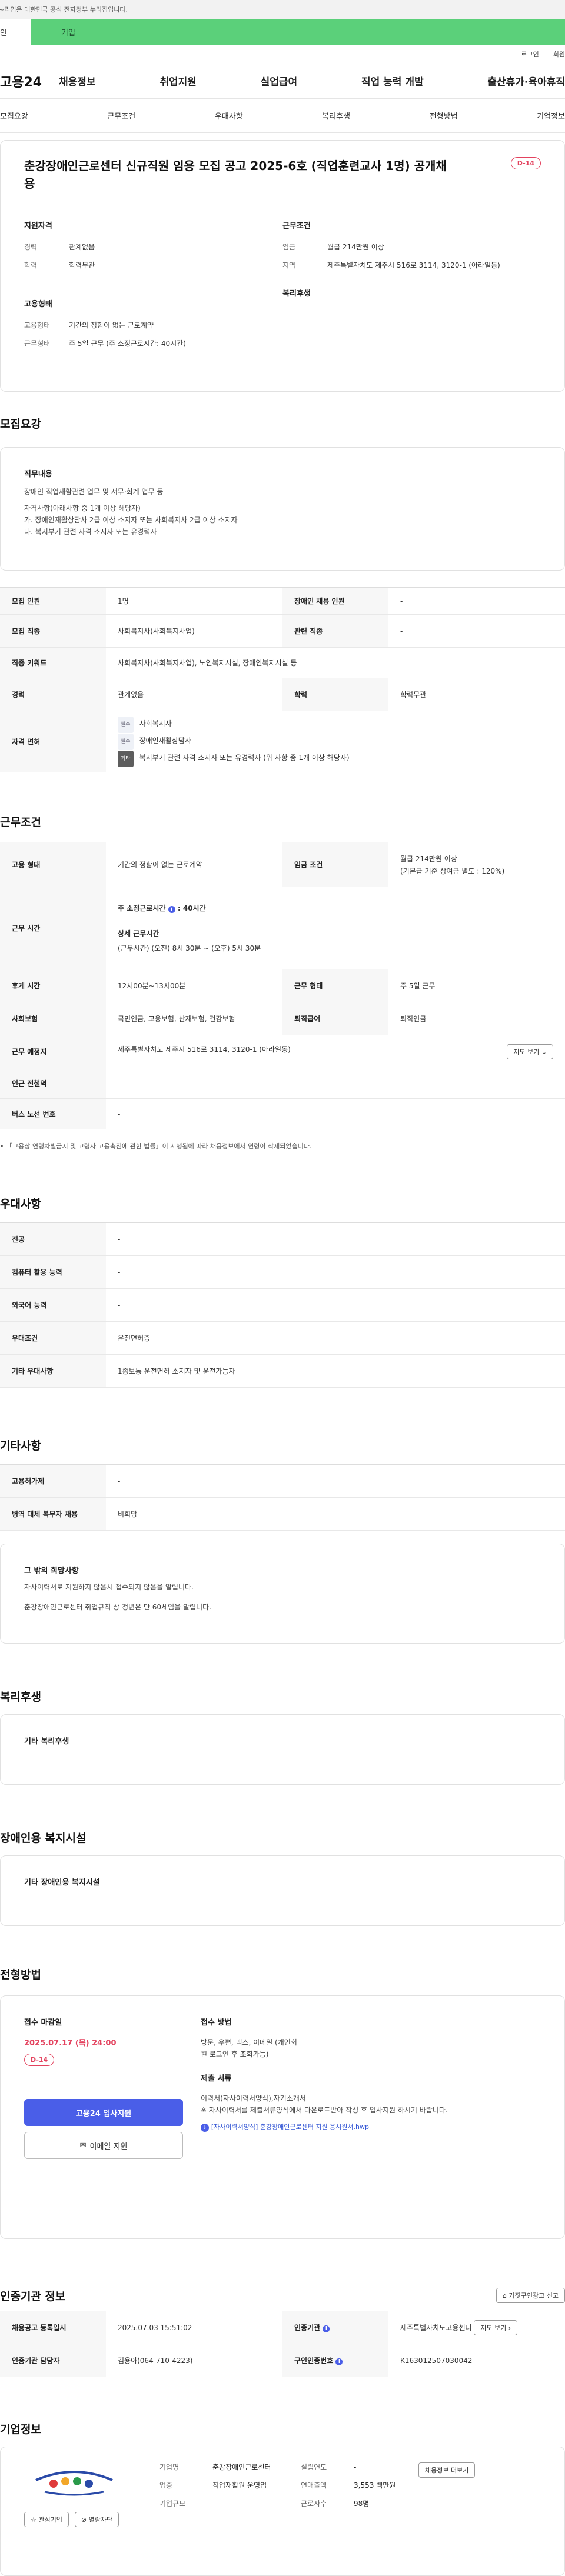 The width and height of the screenshot is (565, 2576). I want to click on deadline-value: 2025.07.17 (목) 24:00, so click(70, 2044).